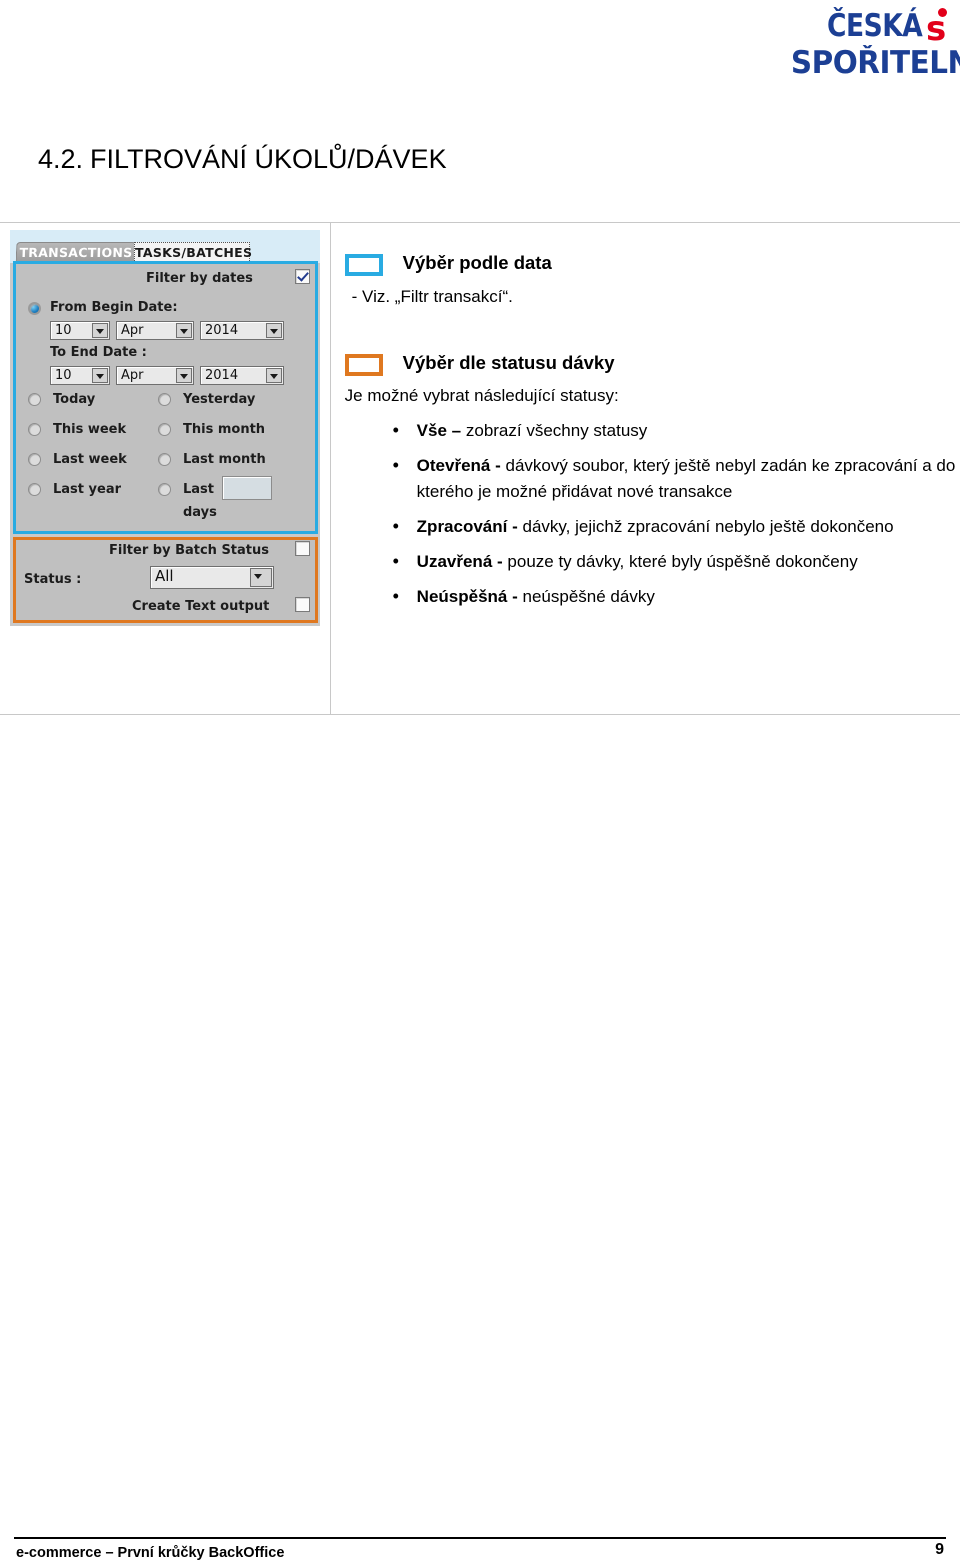 The image size is (960, 1568). Describe the element at coordinates (874, 26) in the screenshot. I see `logo-word-ceska: ČESKÁ` at that location.